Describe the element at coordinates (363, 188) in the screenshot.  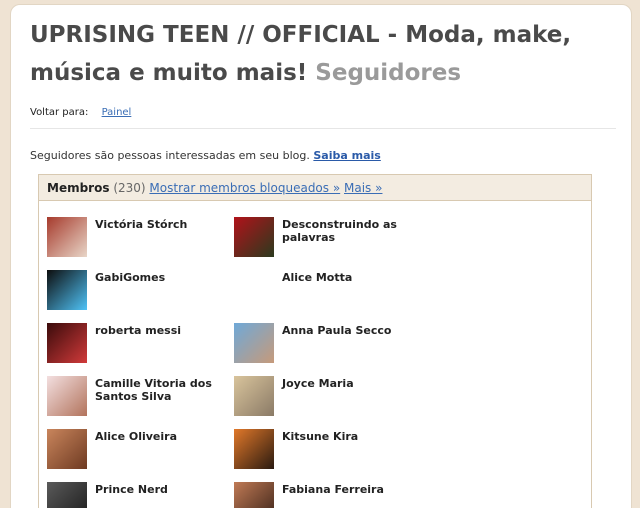
I see `more-members-link: Mais »` at that location.